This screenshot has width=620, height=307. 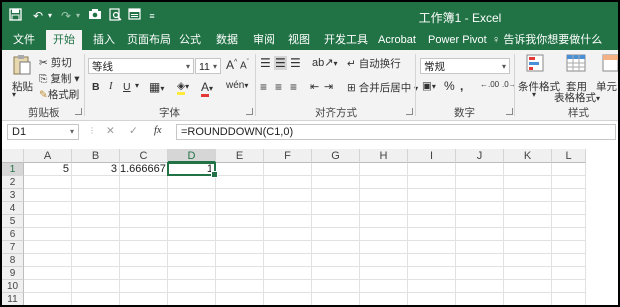 I want to click on cell-a8, so click(x=48, y=260).